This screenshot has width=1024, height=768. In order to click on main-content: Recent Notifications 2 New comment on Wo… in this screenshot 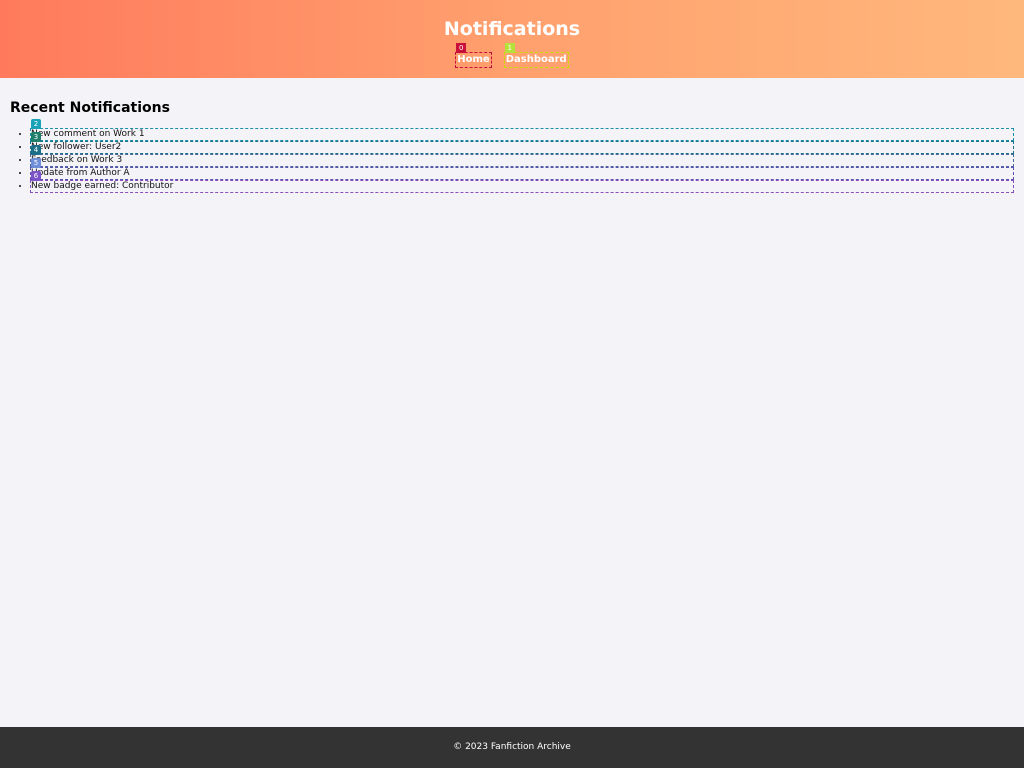, I will do `click(512, 144)`.